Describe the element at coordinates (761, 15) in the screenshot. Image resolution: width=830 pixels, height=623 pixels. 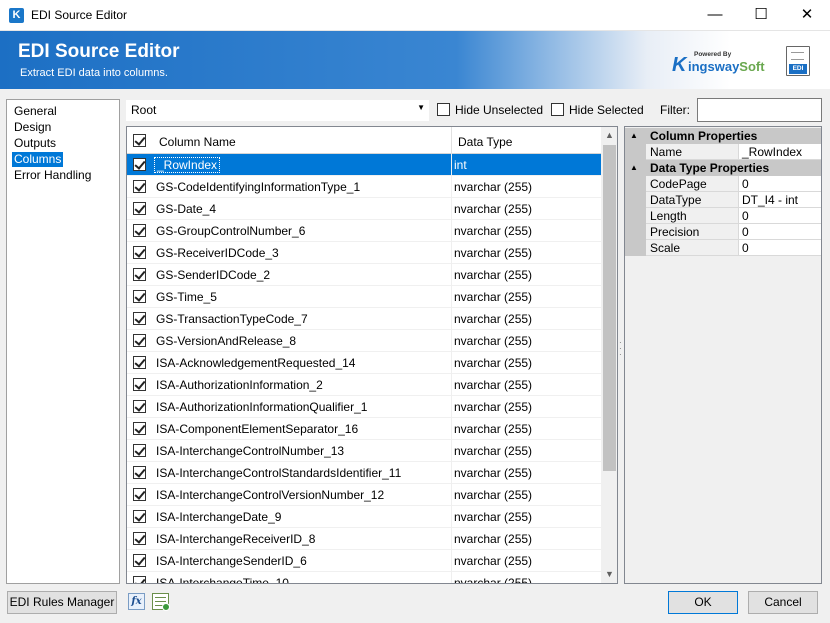
I see `maximize-button: ☐` at that location.